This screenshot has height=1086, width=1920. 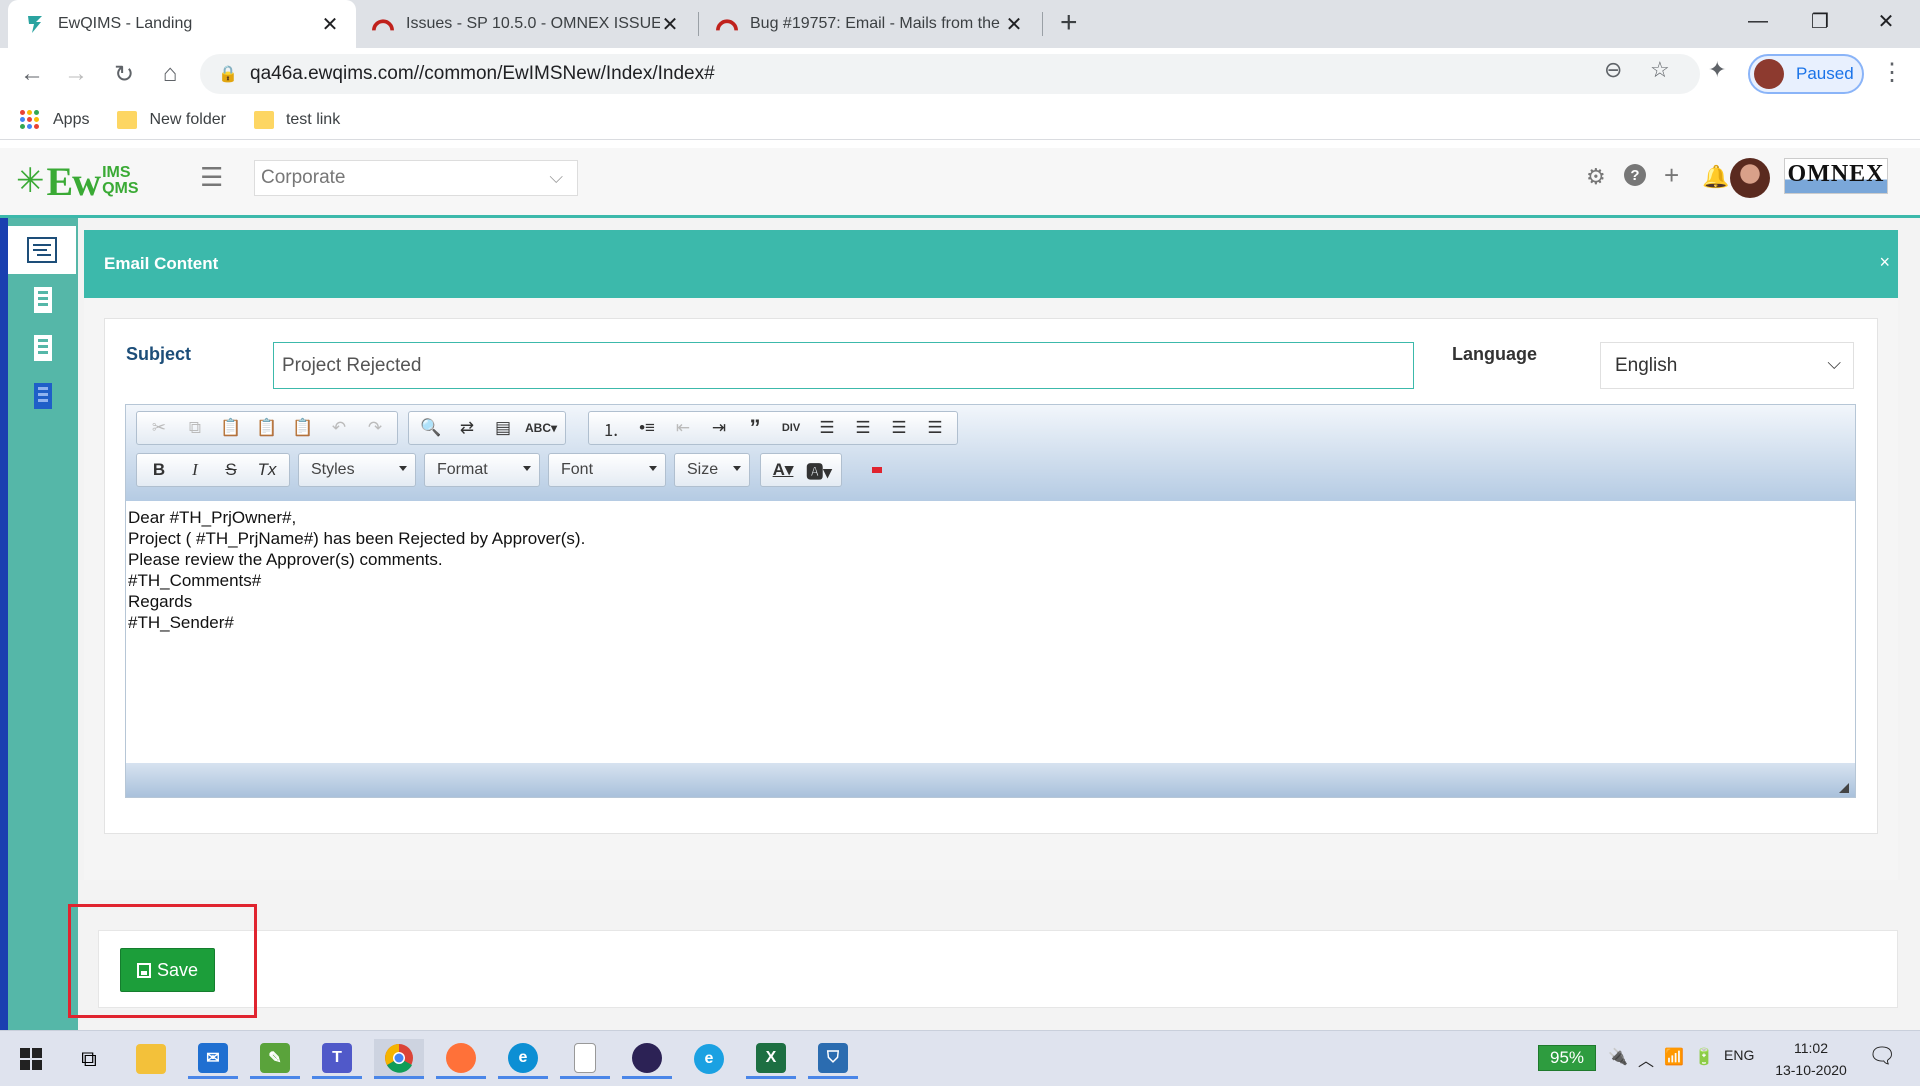 I want to click on close-window-icon: ✕, so click(x=1886, y=21).